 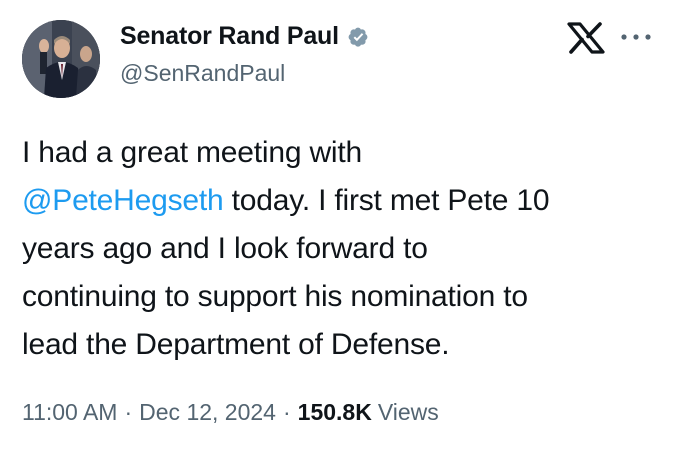 I want to click on avatar-photo, so click(x=61, y=59).